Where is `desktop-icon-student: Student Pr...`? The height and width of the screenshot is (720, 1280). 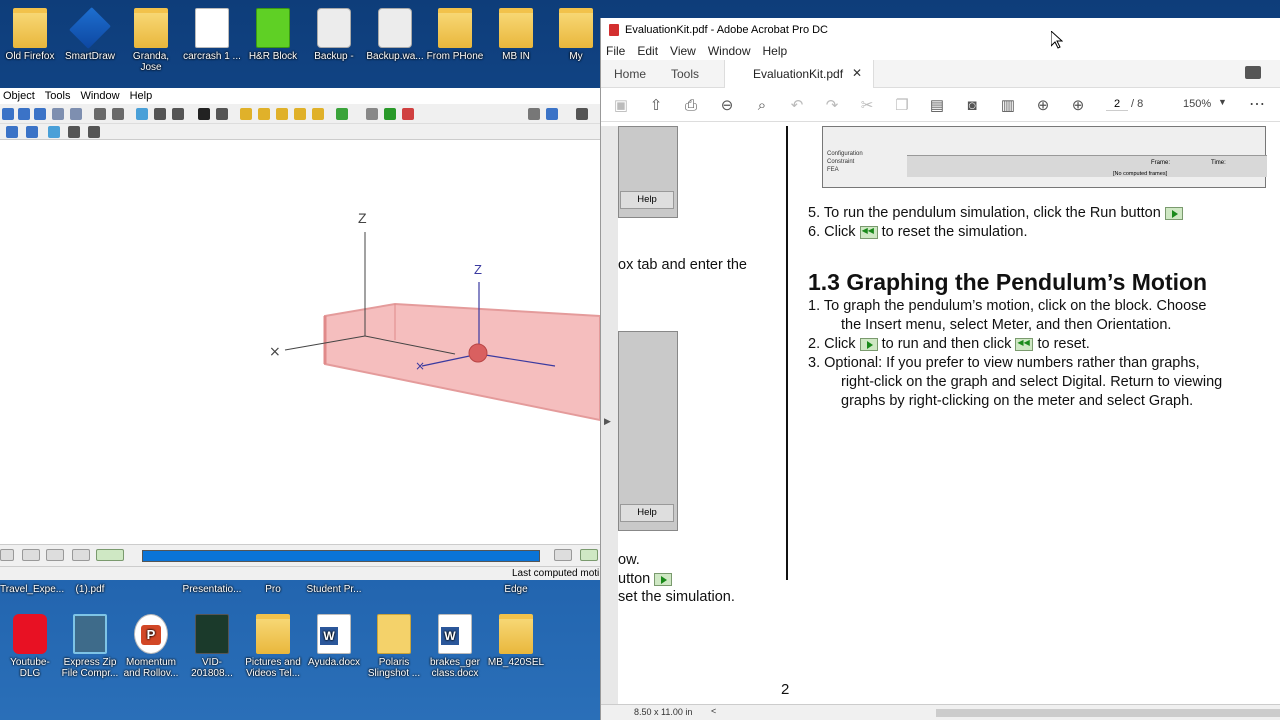 desktop-icon-student: Student Pr... is located at coordinates (334, 589).